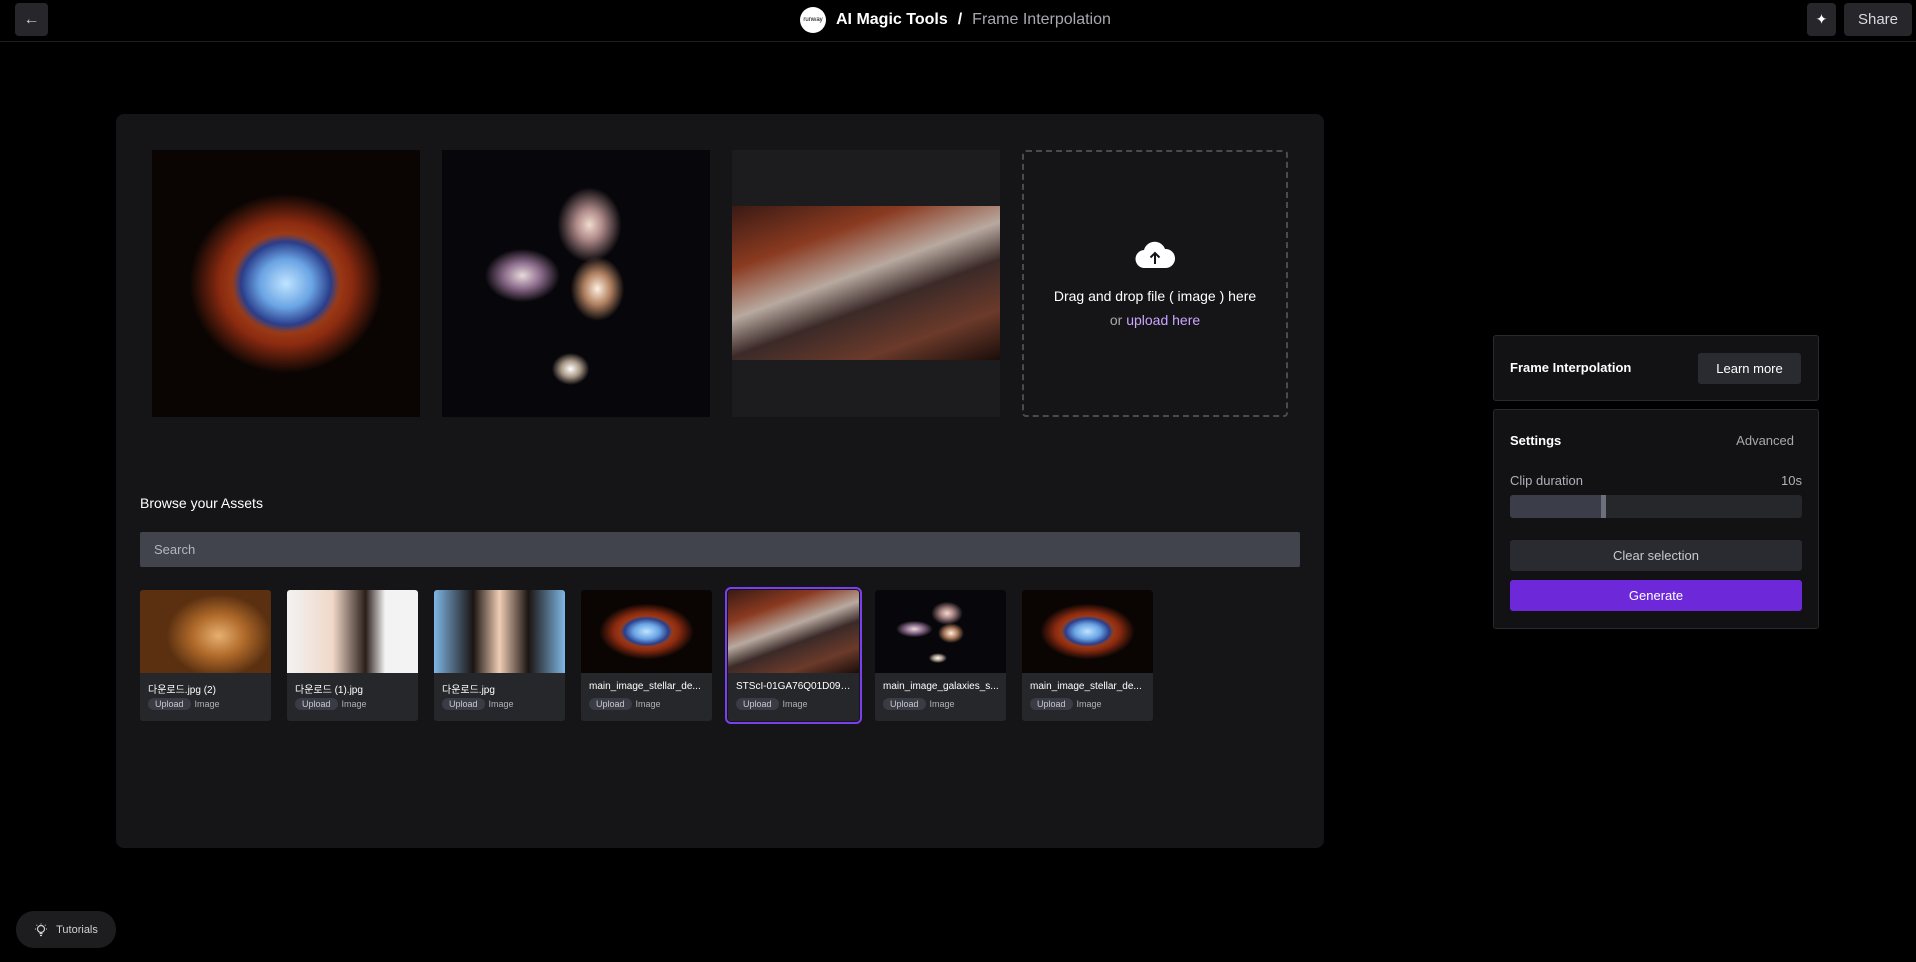 Image resolution: width=1916 pixels, height=962 pixels. Describe the element at coordinates (41, 929) in the screenshot. I see `lightbulb-icon` at that location.